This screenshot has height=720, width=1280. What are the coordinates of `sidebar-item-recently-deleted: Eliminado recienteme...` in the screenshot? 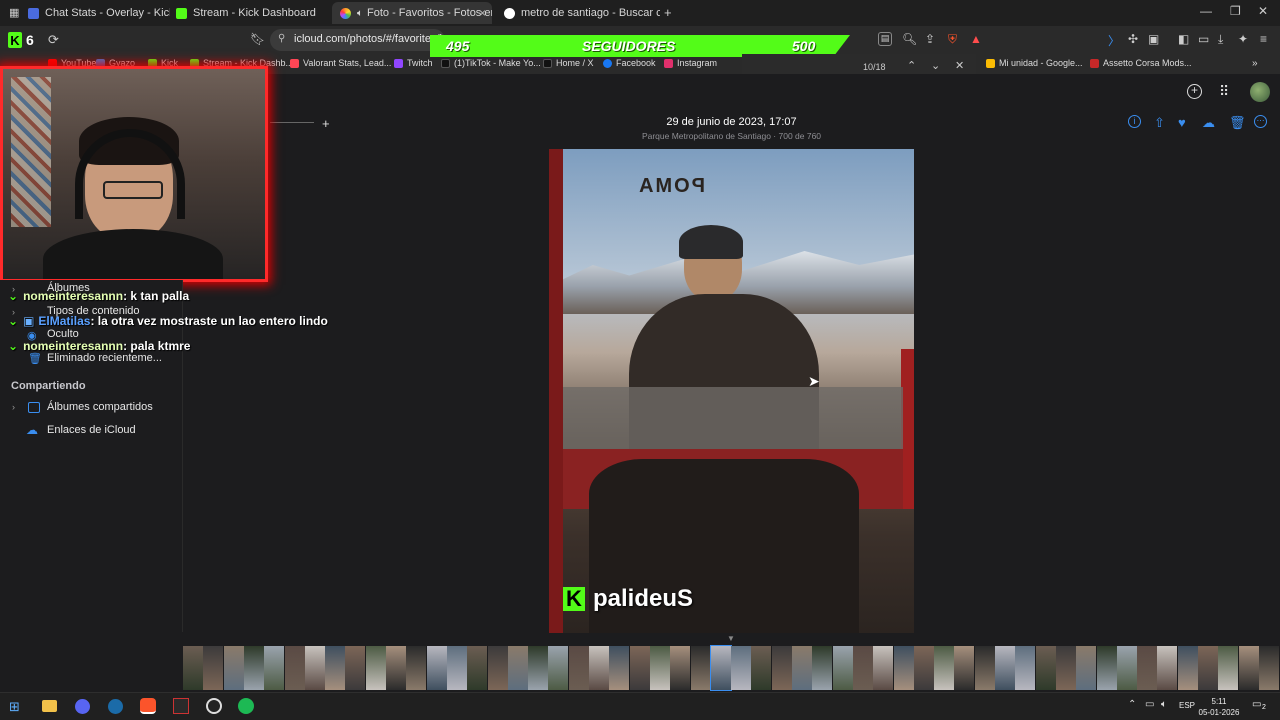 It's located at (104, 358).